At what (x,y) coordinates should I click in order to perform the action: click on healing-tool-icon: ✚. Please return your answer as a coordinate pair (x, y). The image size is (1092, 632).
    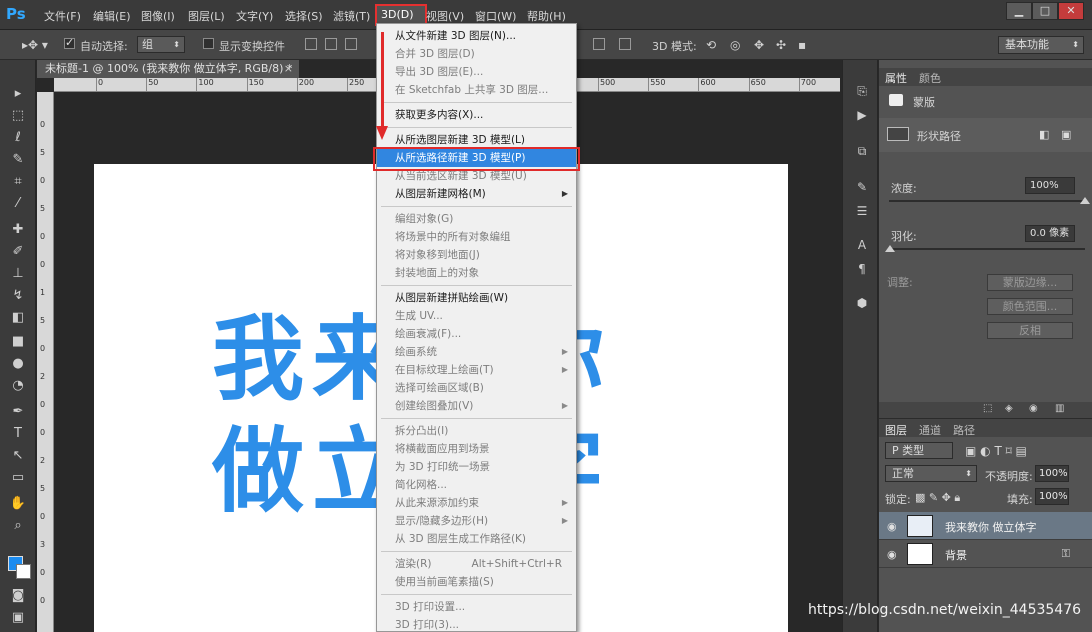
    Looking at the image, I should click on (18, 230).